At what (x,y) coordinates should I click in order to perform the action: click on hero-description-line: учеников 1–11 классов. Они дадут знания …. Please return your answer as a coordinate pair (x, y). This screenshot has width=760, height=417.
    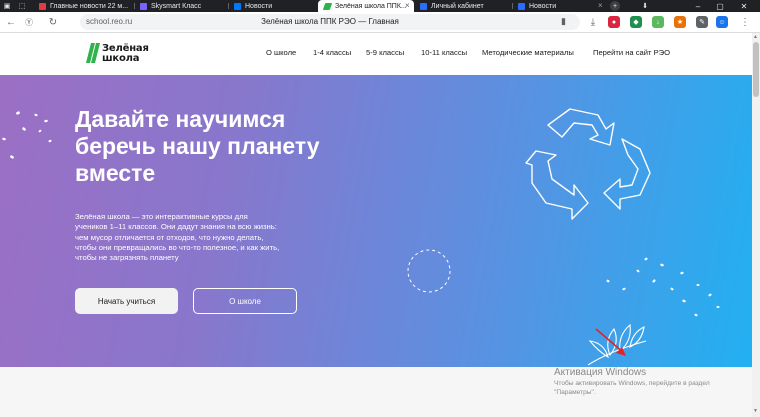
    Looking at the image, I should click on (176, 227).